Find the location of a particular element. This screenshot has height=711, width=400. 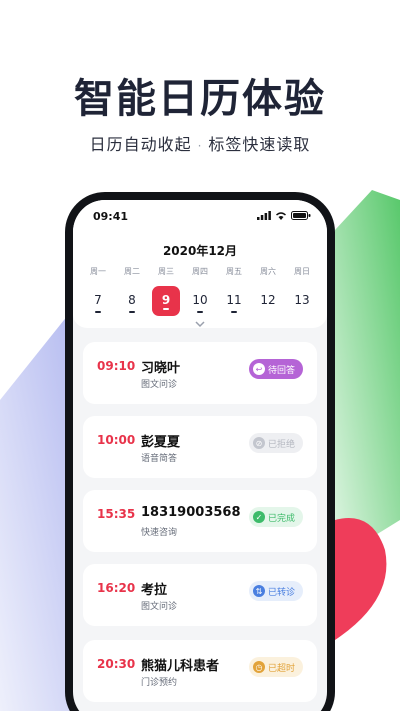

subheadline: 日历自动收起 · 标签快速读取 is located at coordinates (200, 143).